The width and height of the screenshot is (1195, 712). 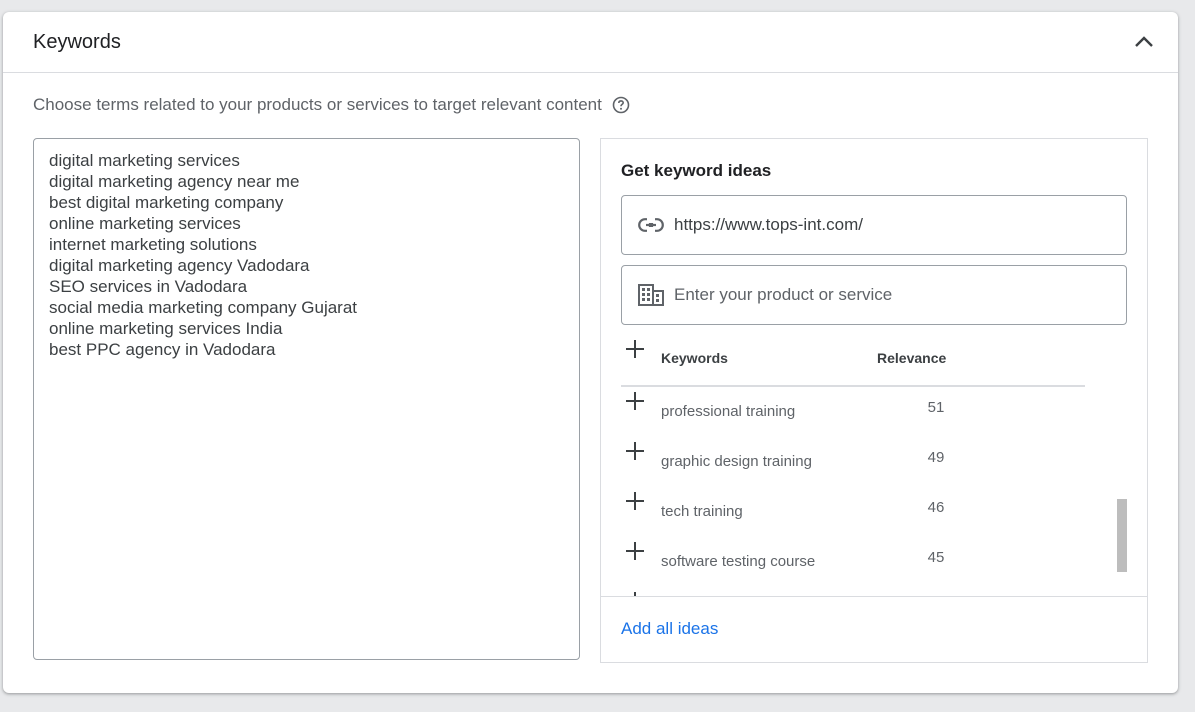 What do you see at coordinates (884, 225) in the screenshot?
I see `url-input` at bounding box center [884, 225].